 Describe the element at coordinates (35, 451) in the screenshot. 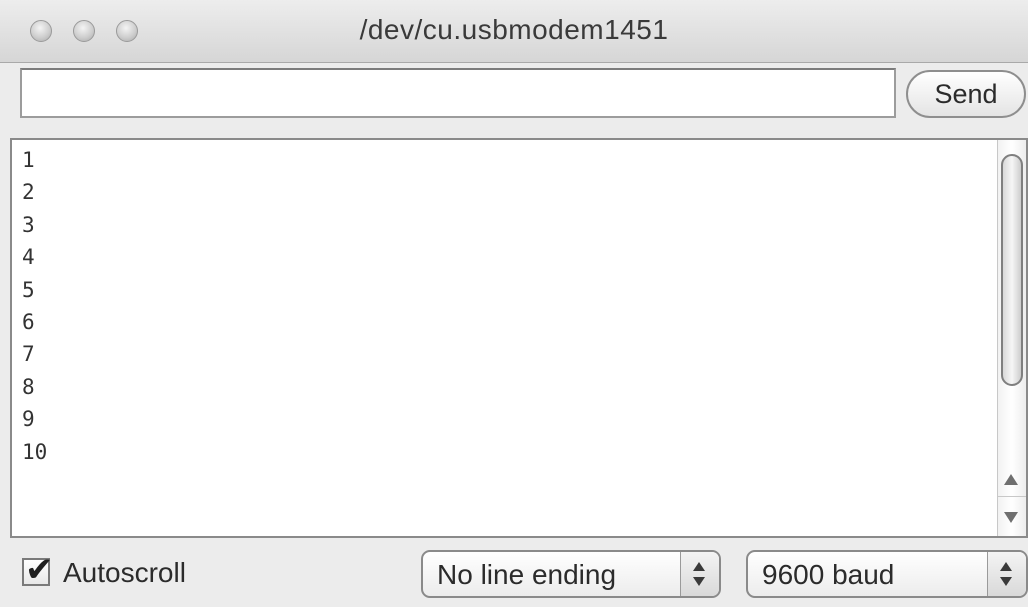

I see `output-line: 10` at that location.